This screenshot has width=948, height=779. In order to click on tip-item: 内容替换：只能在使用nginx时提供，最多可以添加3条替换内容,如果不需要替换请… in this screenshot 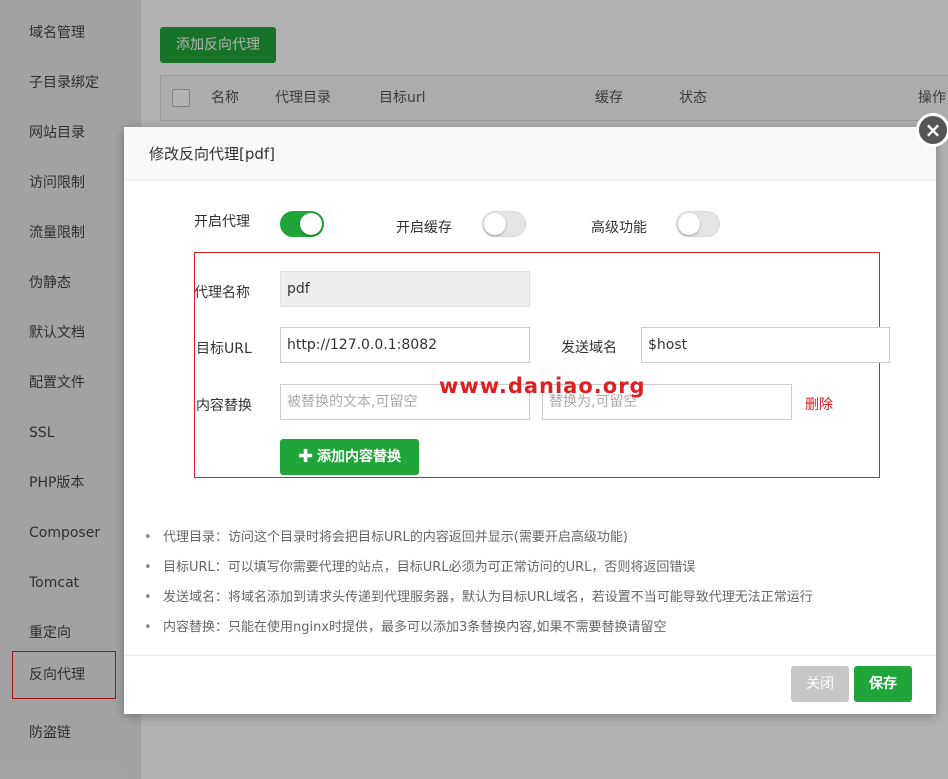, I will do `click(539, 628)`.